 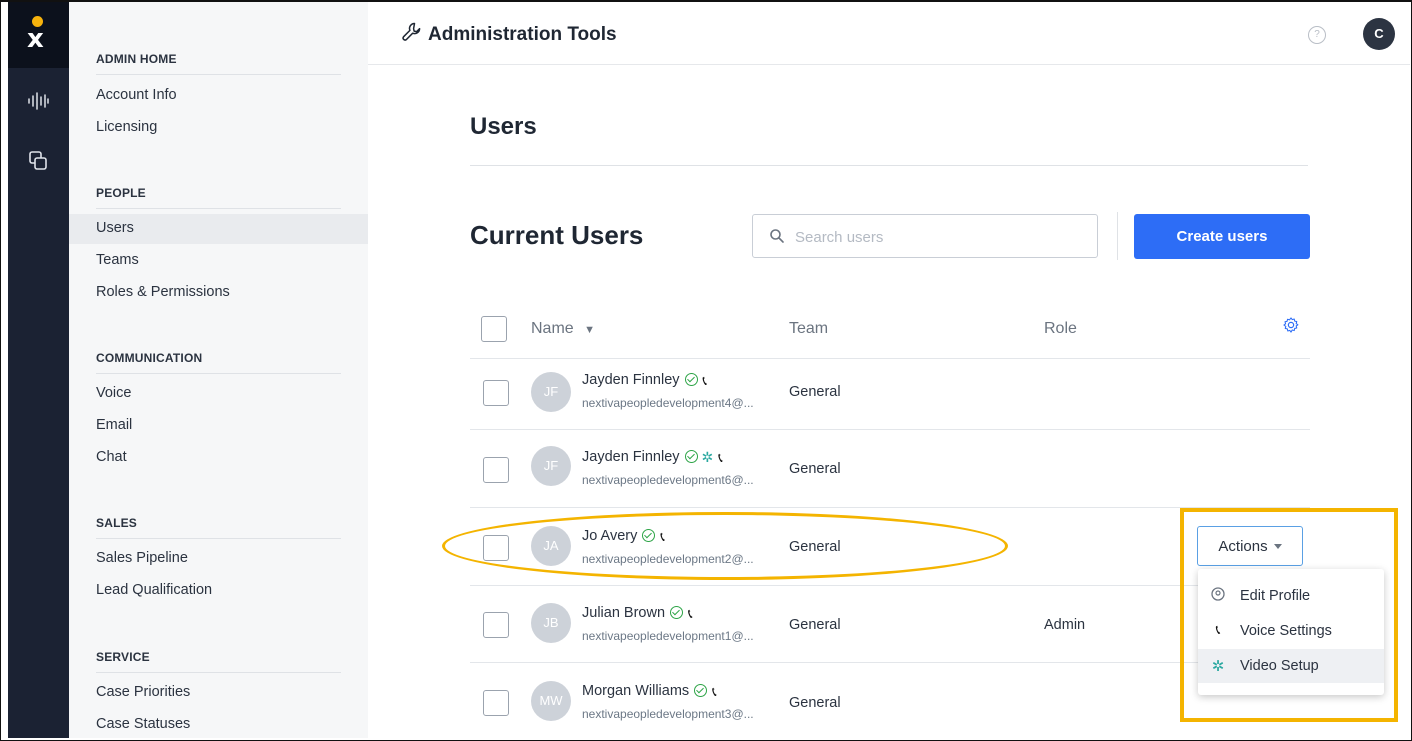 I want to click on sidebar-item-voice: Voice, so click(x=113, y=393).